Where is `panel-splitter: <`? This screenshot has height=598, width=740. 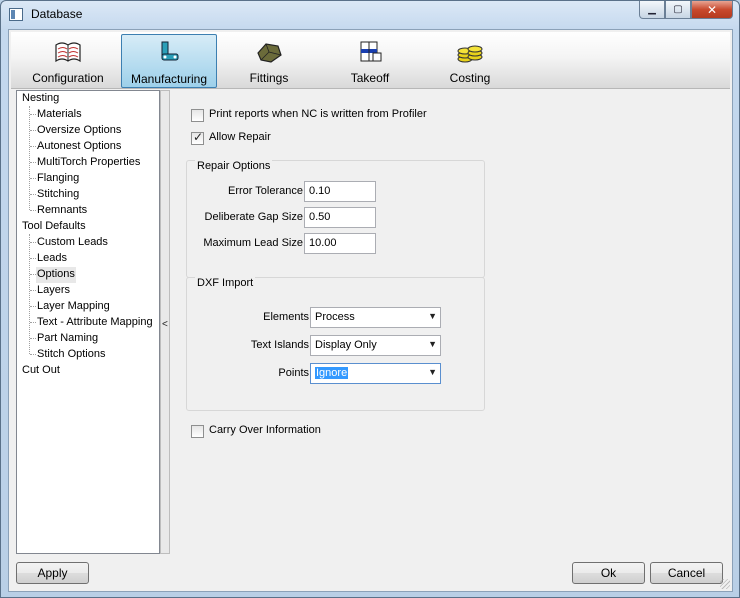 panel-splitter: < is located at coordinates (165, 322).